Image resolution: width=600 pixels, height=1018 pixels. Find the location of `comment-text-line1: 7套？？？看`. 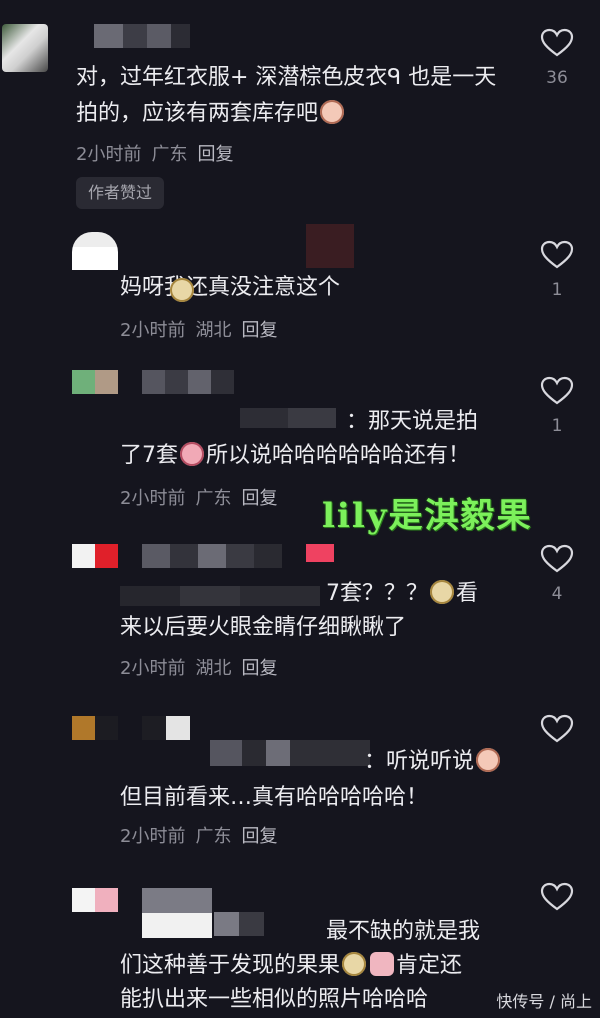

comment-text-line1: 7套？？？看 is located at coordinates (402, 593).